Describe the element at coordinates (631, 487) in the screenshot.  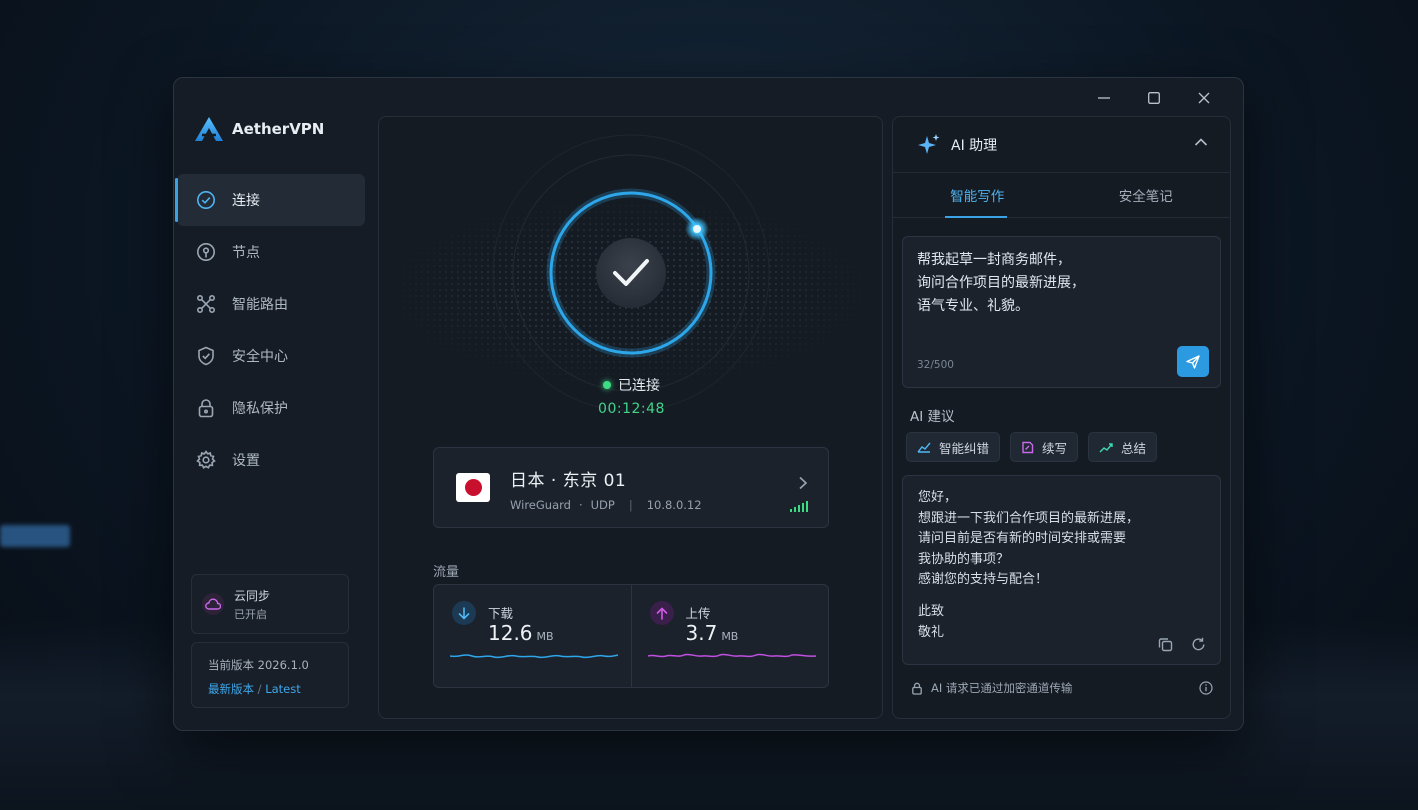
I see `server-selector: 日本 · 东京 01 WireGuard · UDP | 10.8.0.12` at that location.